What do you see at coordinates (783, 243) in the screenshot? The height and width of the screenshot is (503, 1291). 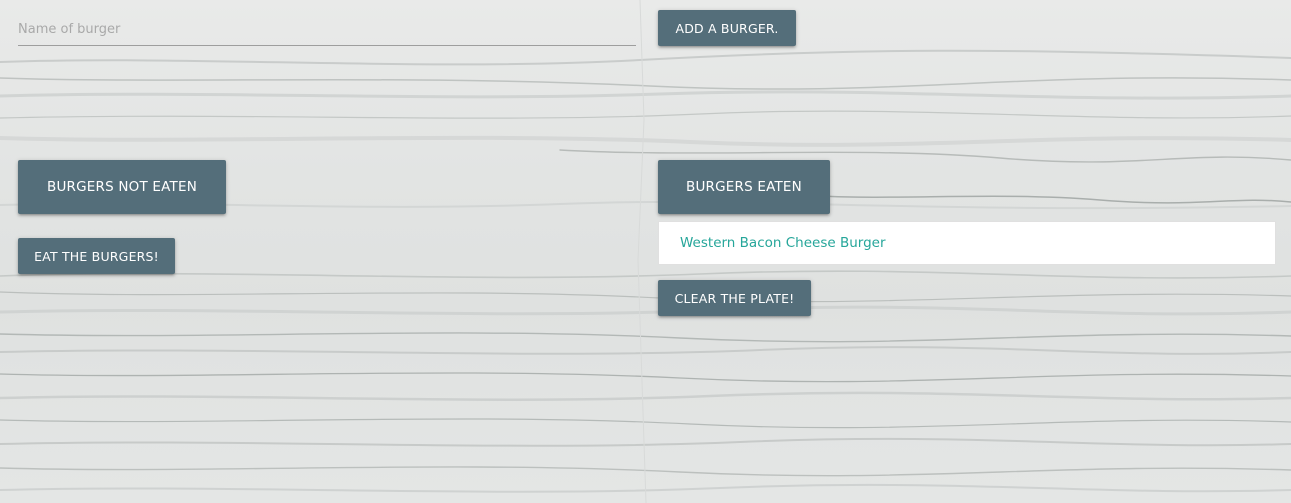 I see `eaten-burger-item: Western Bacon Cheese Burger` at bounding box center [783, 243].